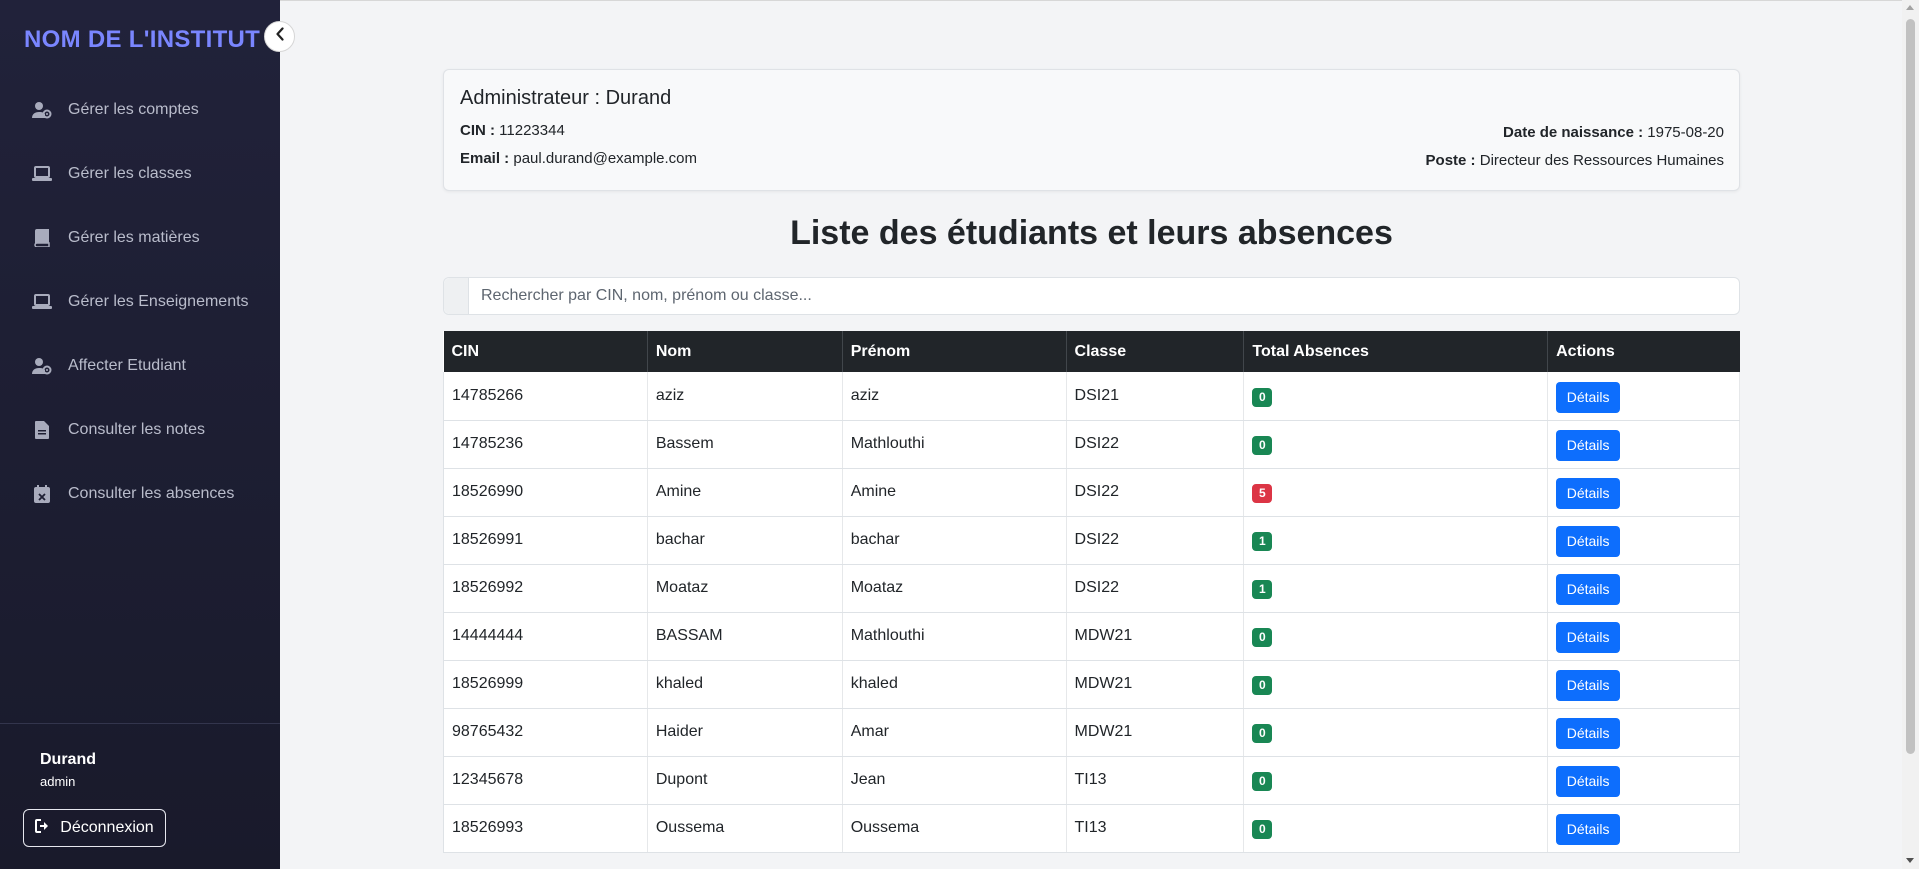 The width and height of the screenshot is (1919, 869). I want to click on header-actions: Actions, so click(1643, 351).